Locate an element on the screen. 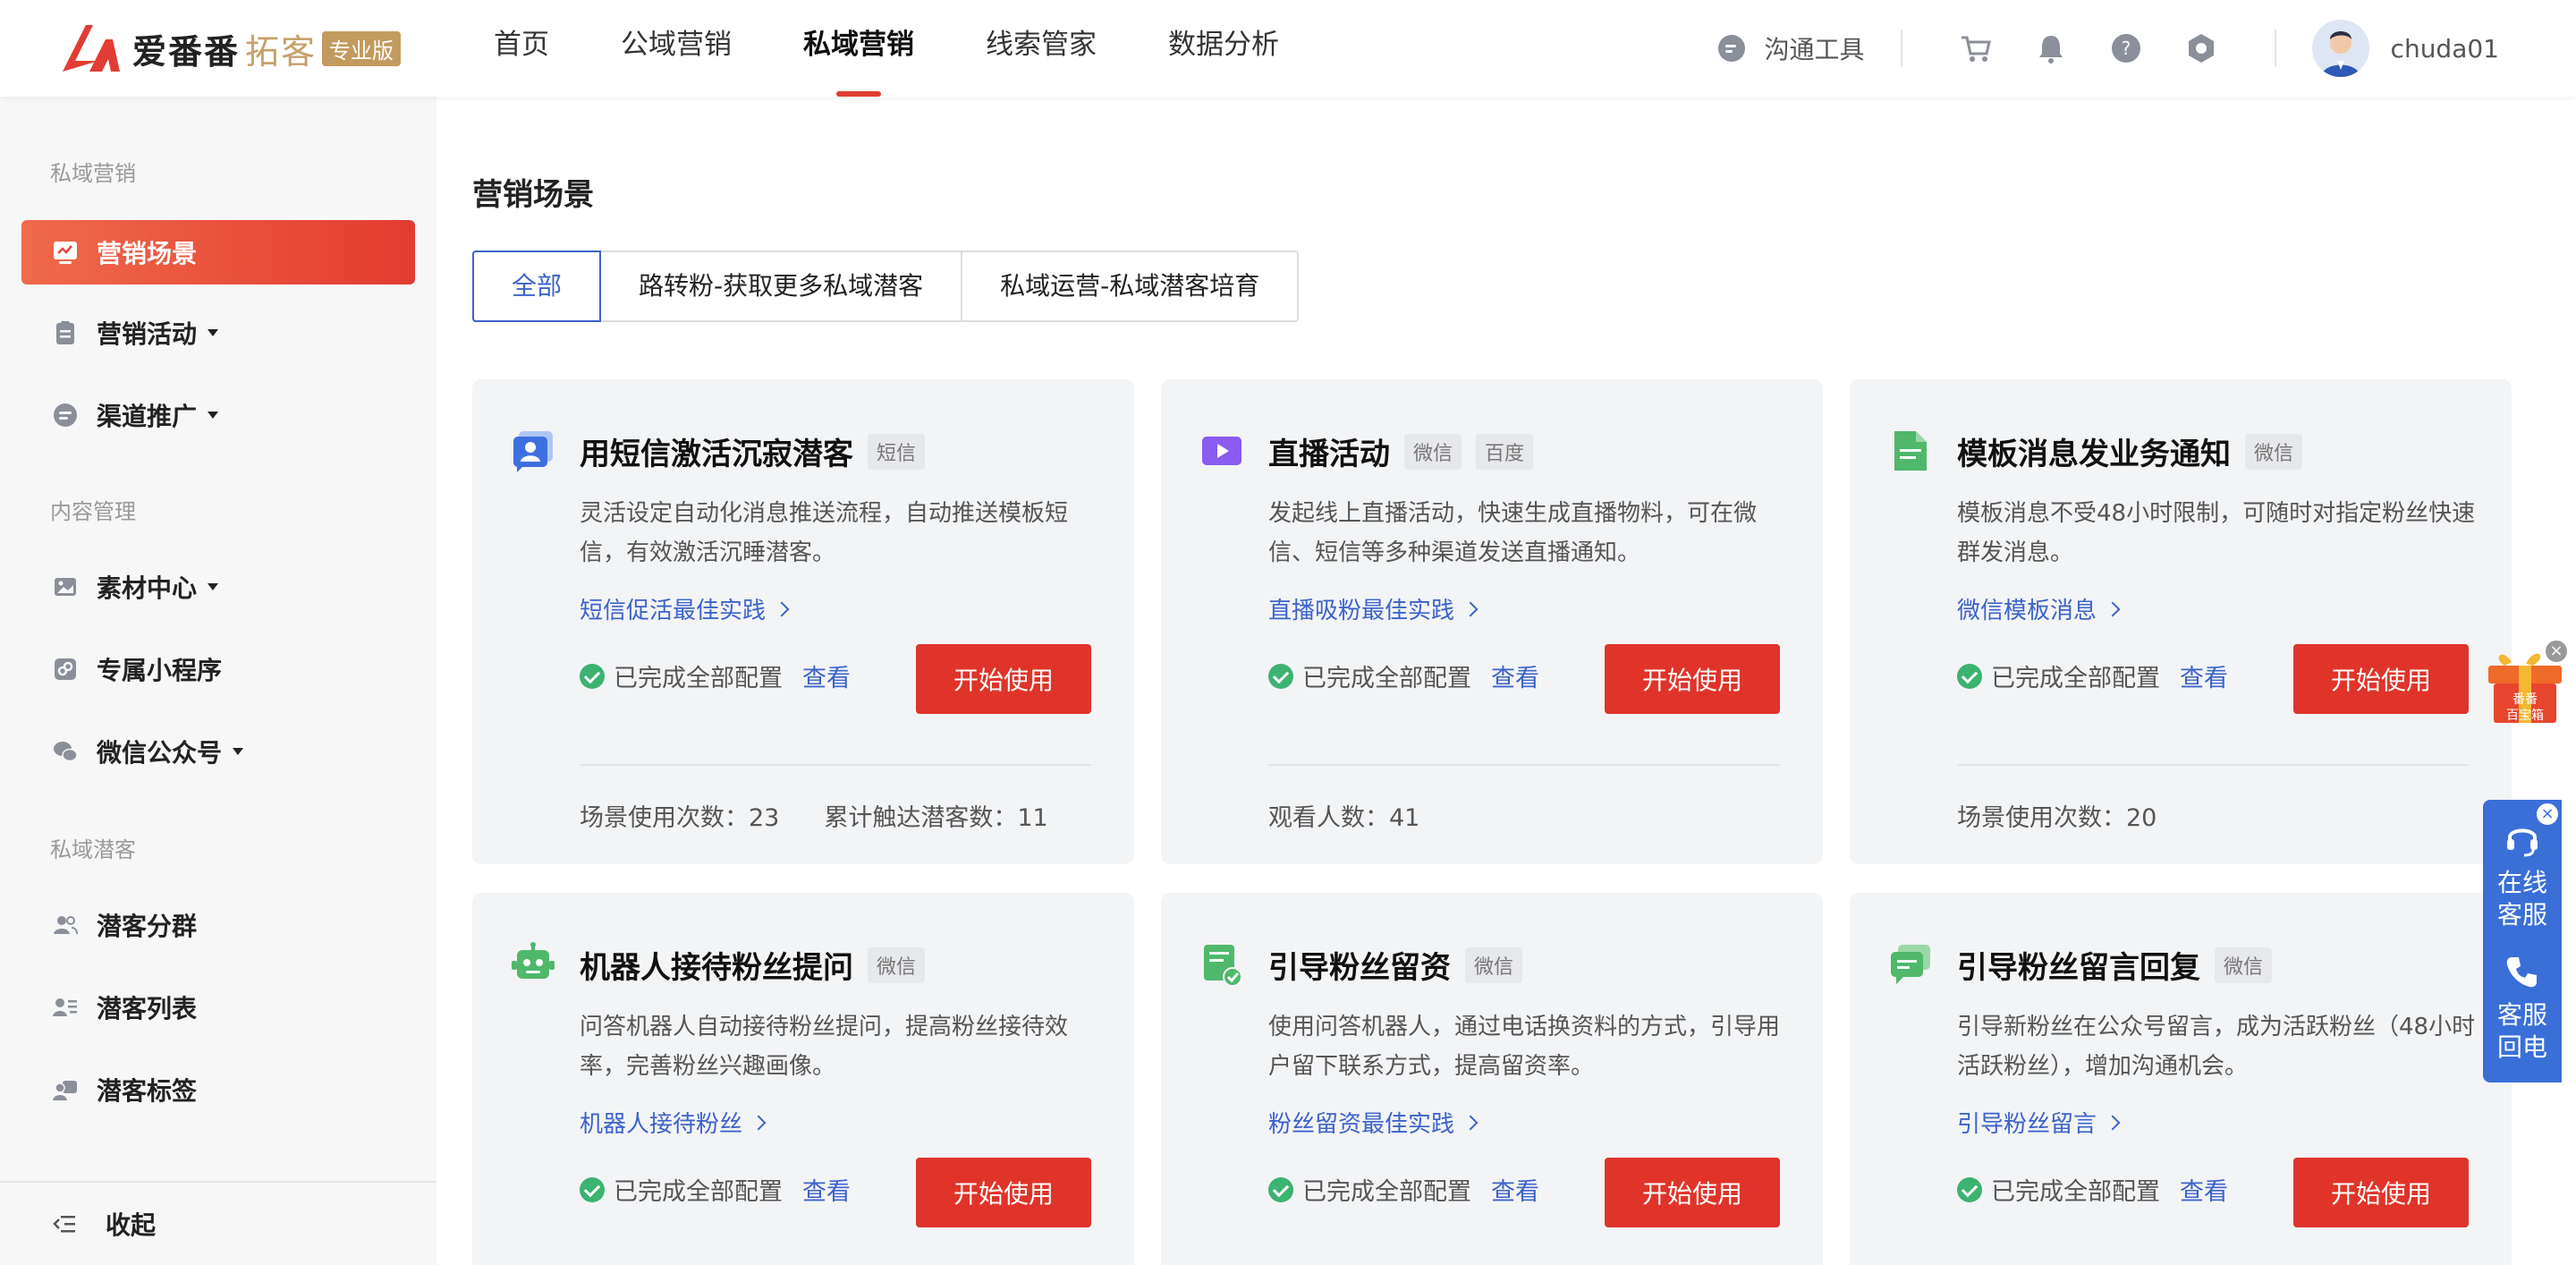 This screenshot has width=2576, height=1265. card-title-row: 模板消息发业务通知 微信 is located at coordinates (2130, 451).